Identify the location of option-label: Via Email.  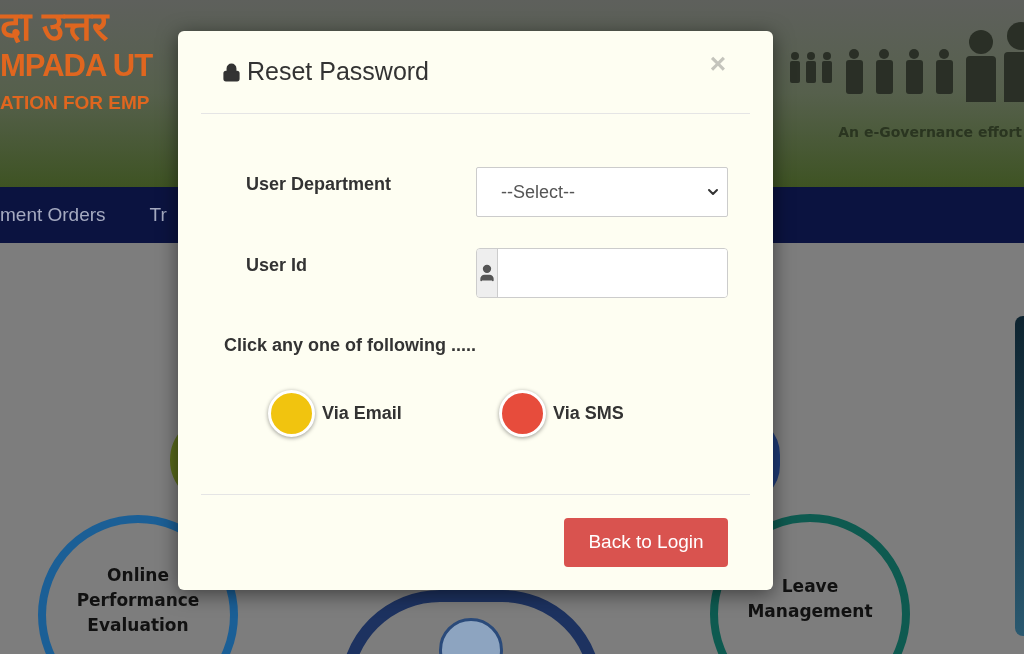
(362, 413).